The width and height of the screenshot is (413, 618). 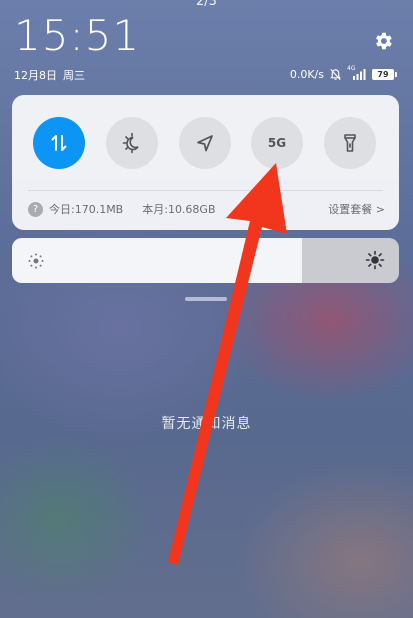 I want to click on tile-5g: 5G, so click(x=277, y=143).